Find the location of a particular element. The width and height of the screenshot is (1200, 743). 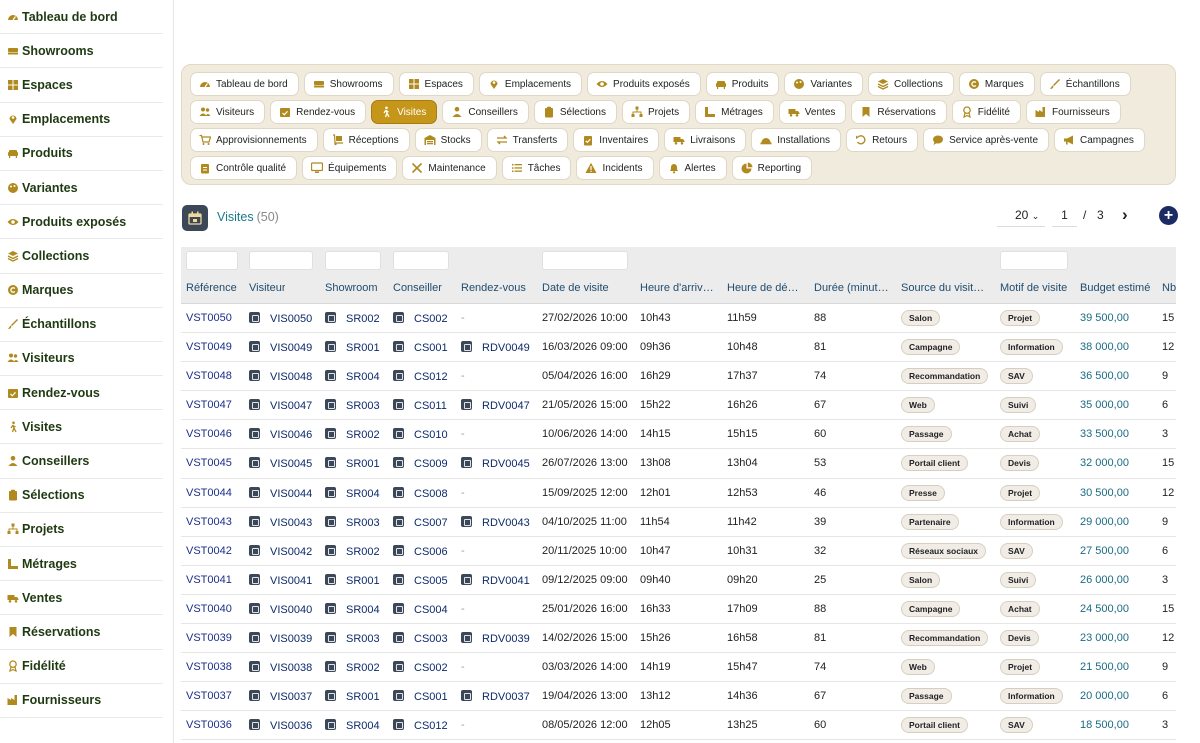

column-header: Showroom is located at coordinates (351, 288).